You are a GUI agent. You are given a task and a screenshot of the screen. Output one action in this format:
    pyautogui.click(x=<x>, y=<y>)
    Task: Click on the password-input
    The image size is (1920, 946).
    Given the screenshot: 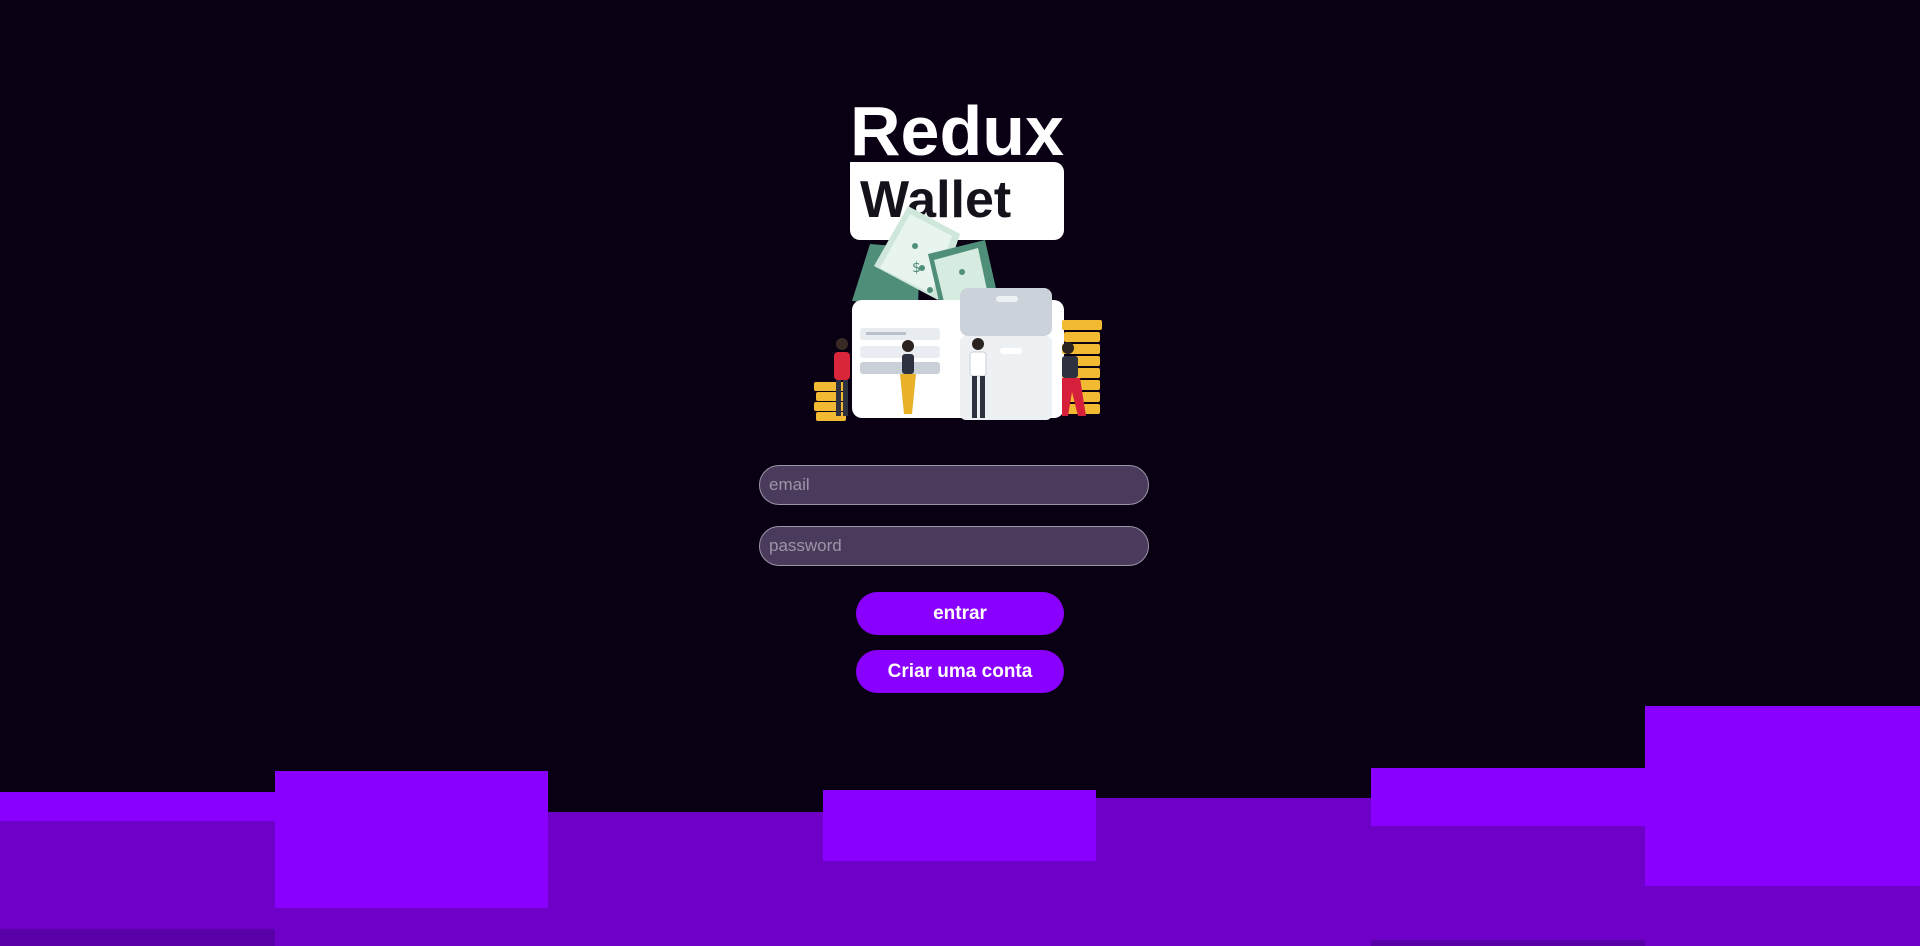 What is the action you would take?
    pyautogui.click(x=954, y=546)
    